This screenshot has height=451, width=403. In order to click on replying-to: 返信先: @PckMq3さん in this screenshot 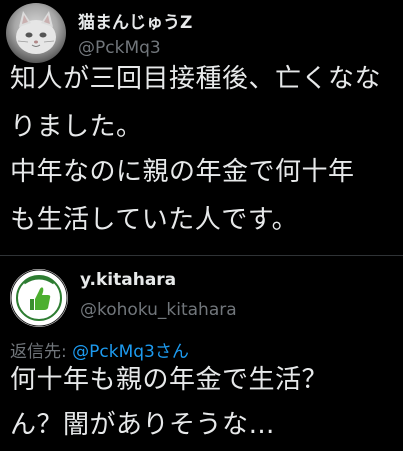, I will do `click(99, 349)`.